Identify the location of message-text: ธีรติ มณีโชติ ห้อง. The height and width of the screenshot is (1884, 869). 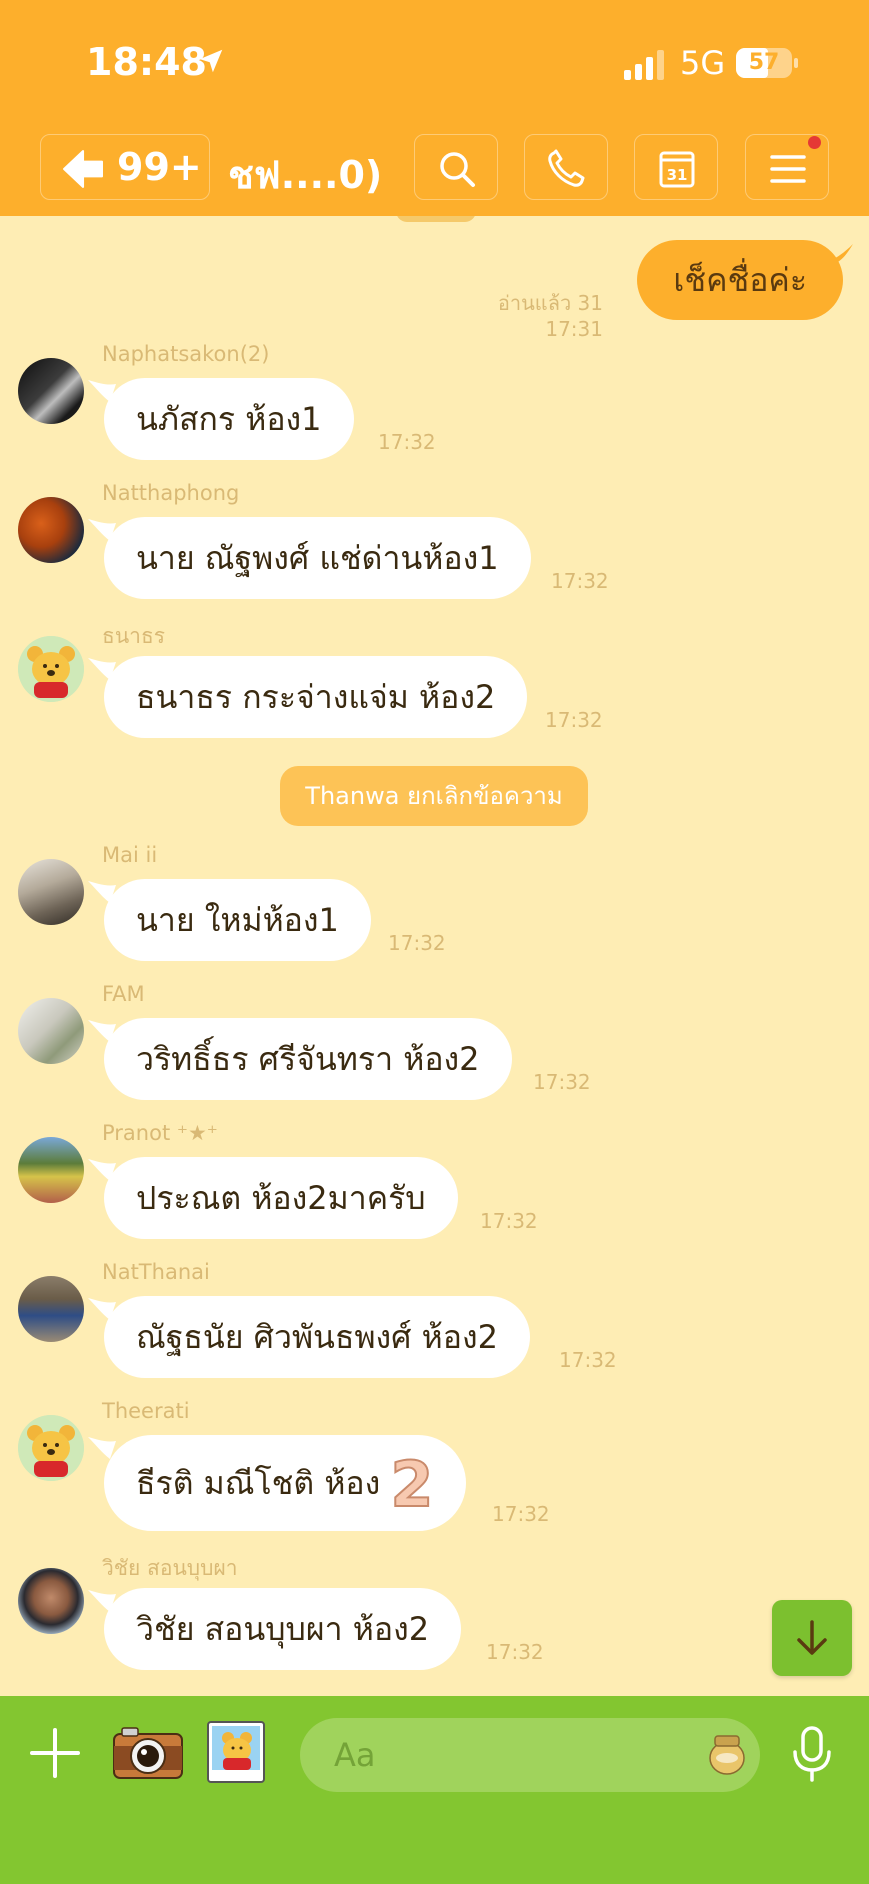
(258, 1483).